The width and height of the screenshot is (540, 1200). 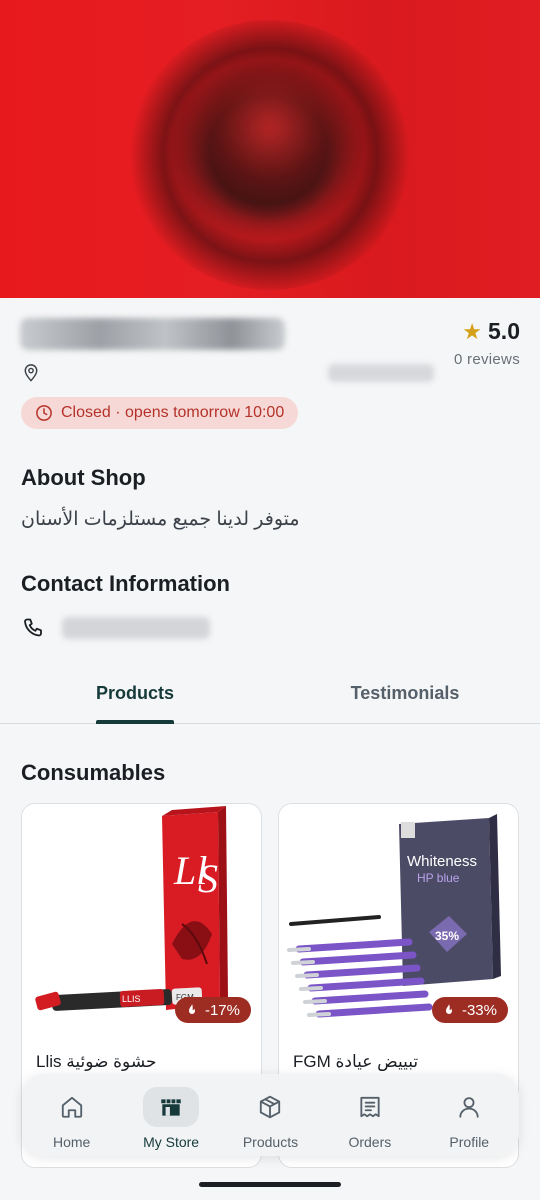 What do you see at coordinates (83, 477) in the screenshot?
I see `about-shop-heading: About Shop` at bounding box center [83, 477].